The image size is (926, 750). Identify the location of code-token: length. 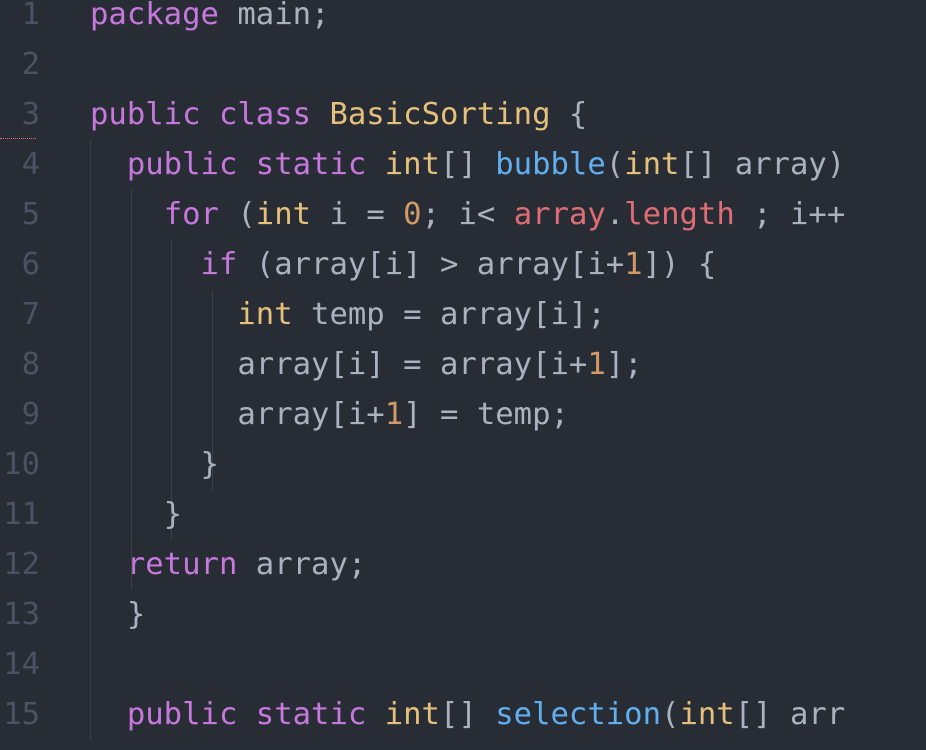
(679, 214).